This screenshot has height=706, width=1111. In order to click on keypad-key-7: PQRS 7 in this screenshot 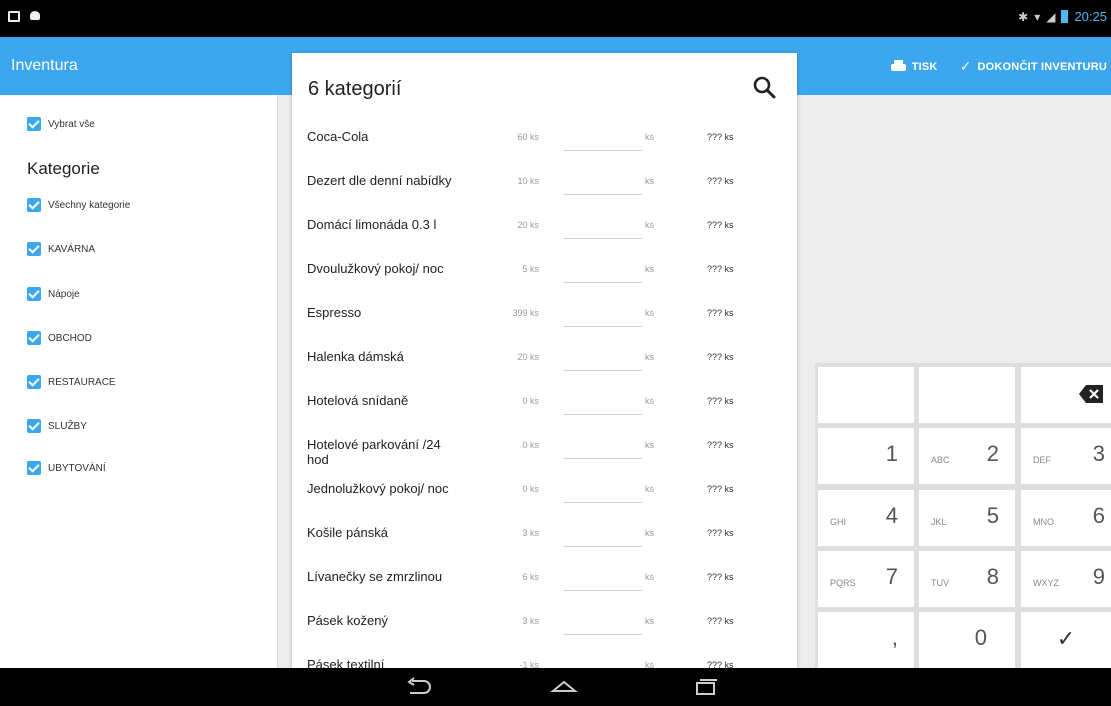, I will do `click(866, 579)`.